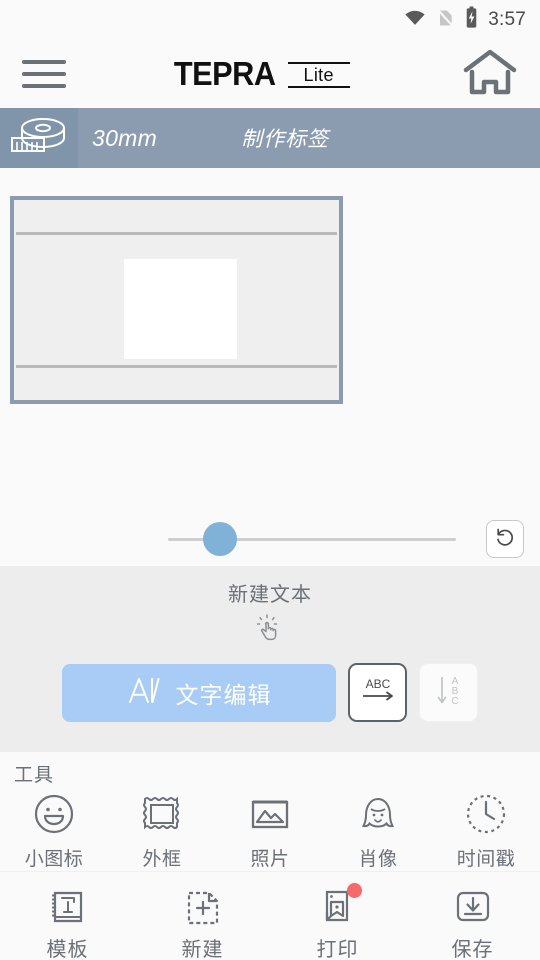 The height and width of the screenshot is (960, 540). I want to click on nav-item-new: 新建, so click(203, 922).